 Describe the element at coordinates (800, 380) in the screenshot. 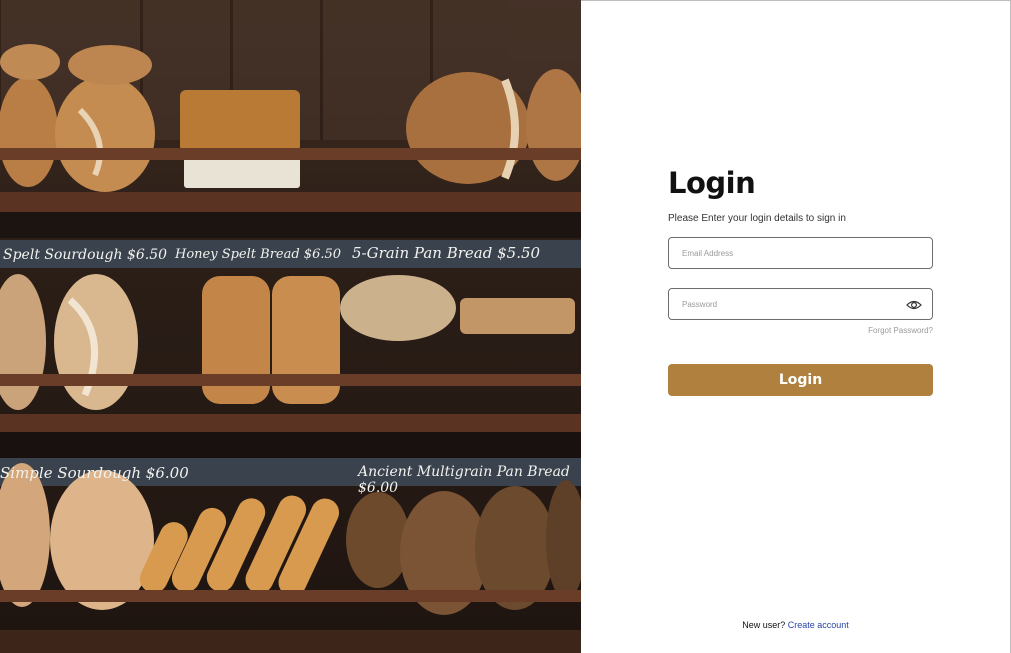

I see `login-button: Login` at that location.